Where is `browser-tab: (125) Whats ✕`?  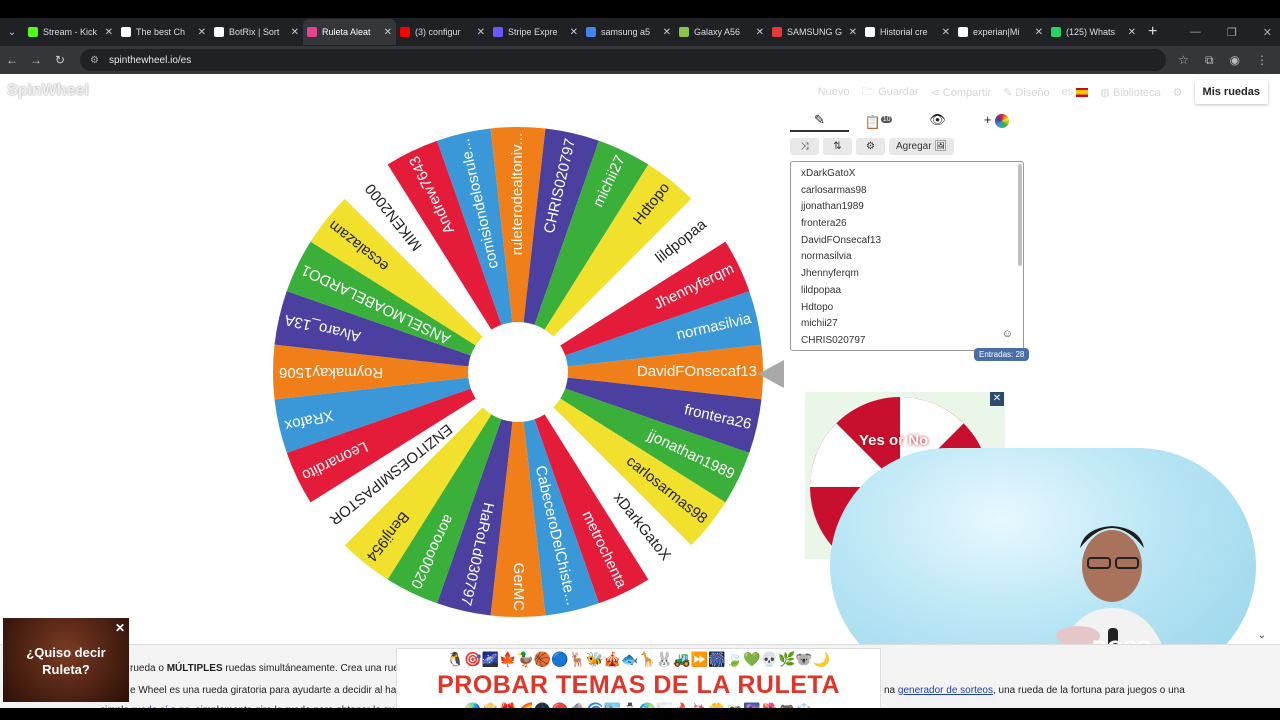
browser-tab: (125) Whats ✕ is located at coordinates (1093, 32).